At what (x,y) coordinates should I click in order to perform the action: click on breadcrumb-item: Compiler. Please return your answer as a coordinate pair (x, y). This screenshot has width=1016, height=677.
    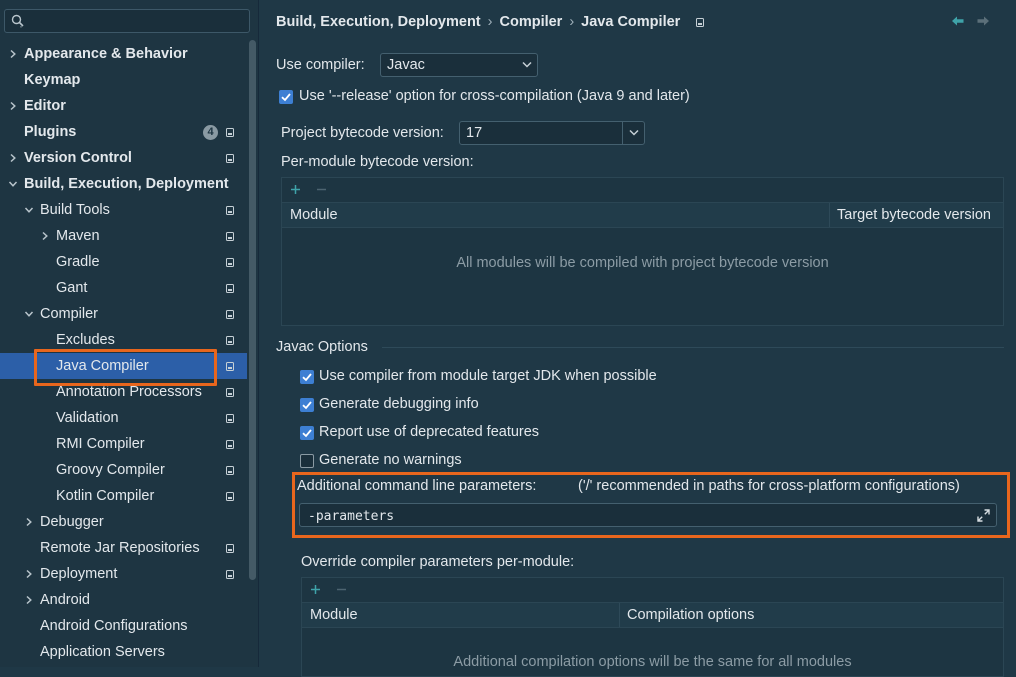
    Looking at the image, I should click on (530, 22).